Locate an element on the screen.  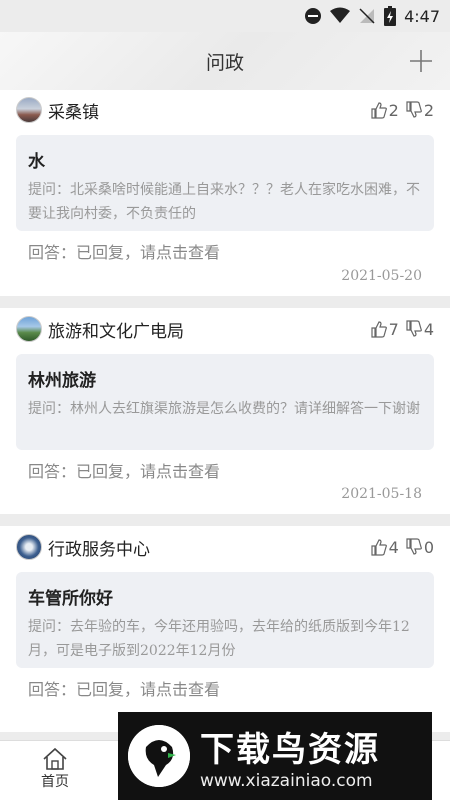
question-title: 林州旅游 is located at coordinates (62, 381).